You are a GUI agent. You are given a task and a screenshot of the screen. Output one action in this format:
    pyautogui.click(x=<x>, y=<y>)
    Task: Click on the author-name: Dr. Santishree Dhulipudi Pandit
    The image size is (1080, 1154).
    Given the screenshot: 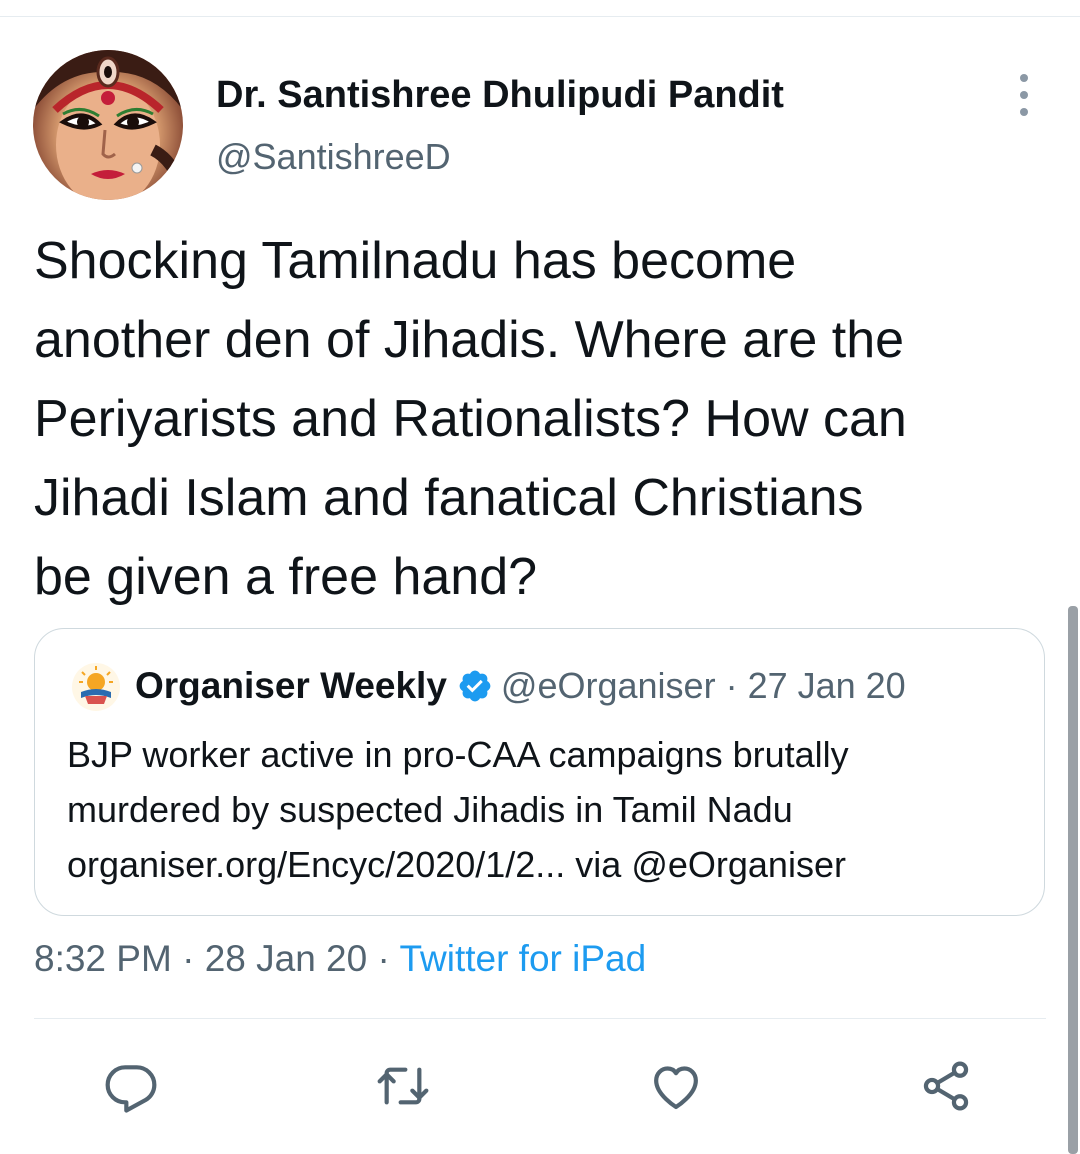 What is the action you would take?
    pyautogui.click(x=500, y=95)
    